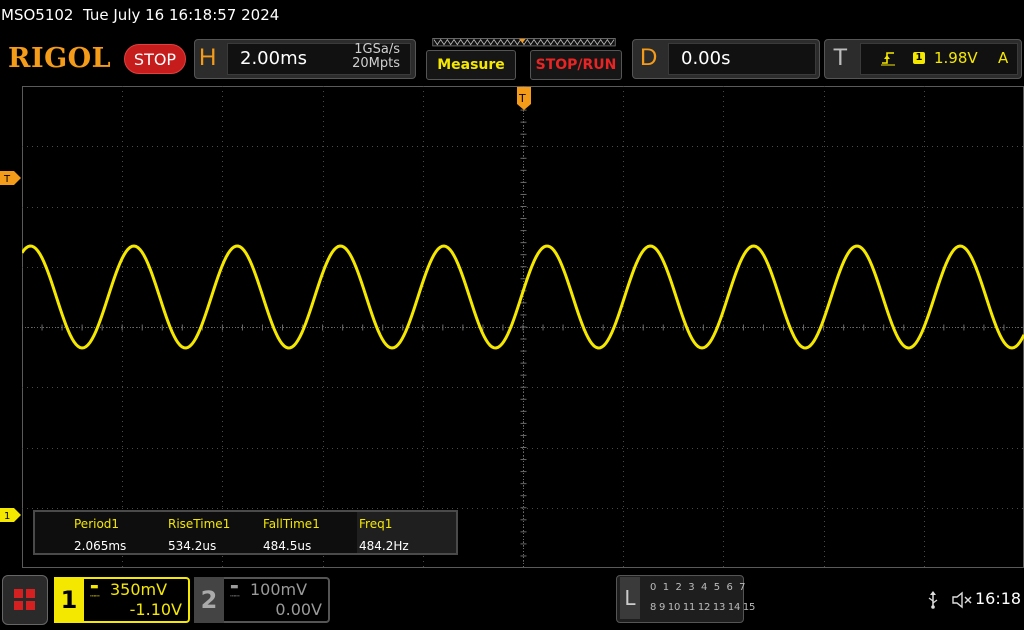  Describe the element at coordinates (919, 58) in the screenshot. I see `trigger-source-chip: 1` at that location.